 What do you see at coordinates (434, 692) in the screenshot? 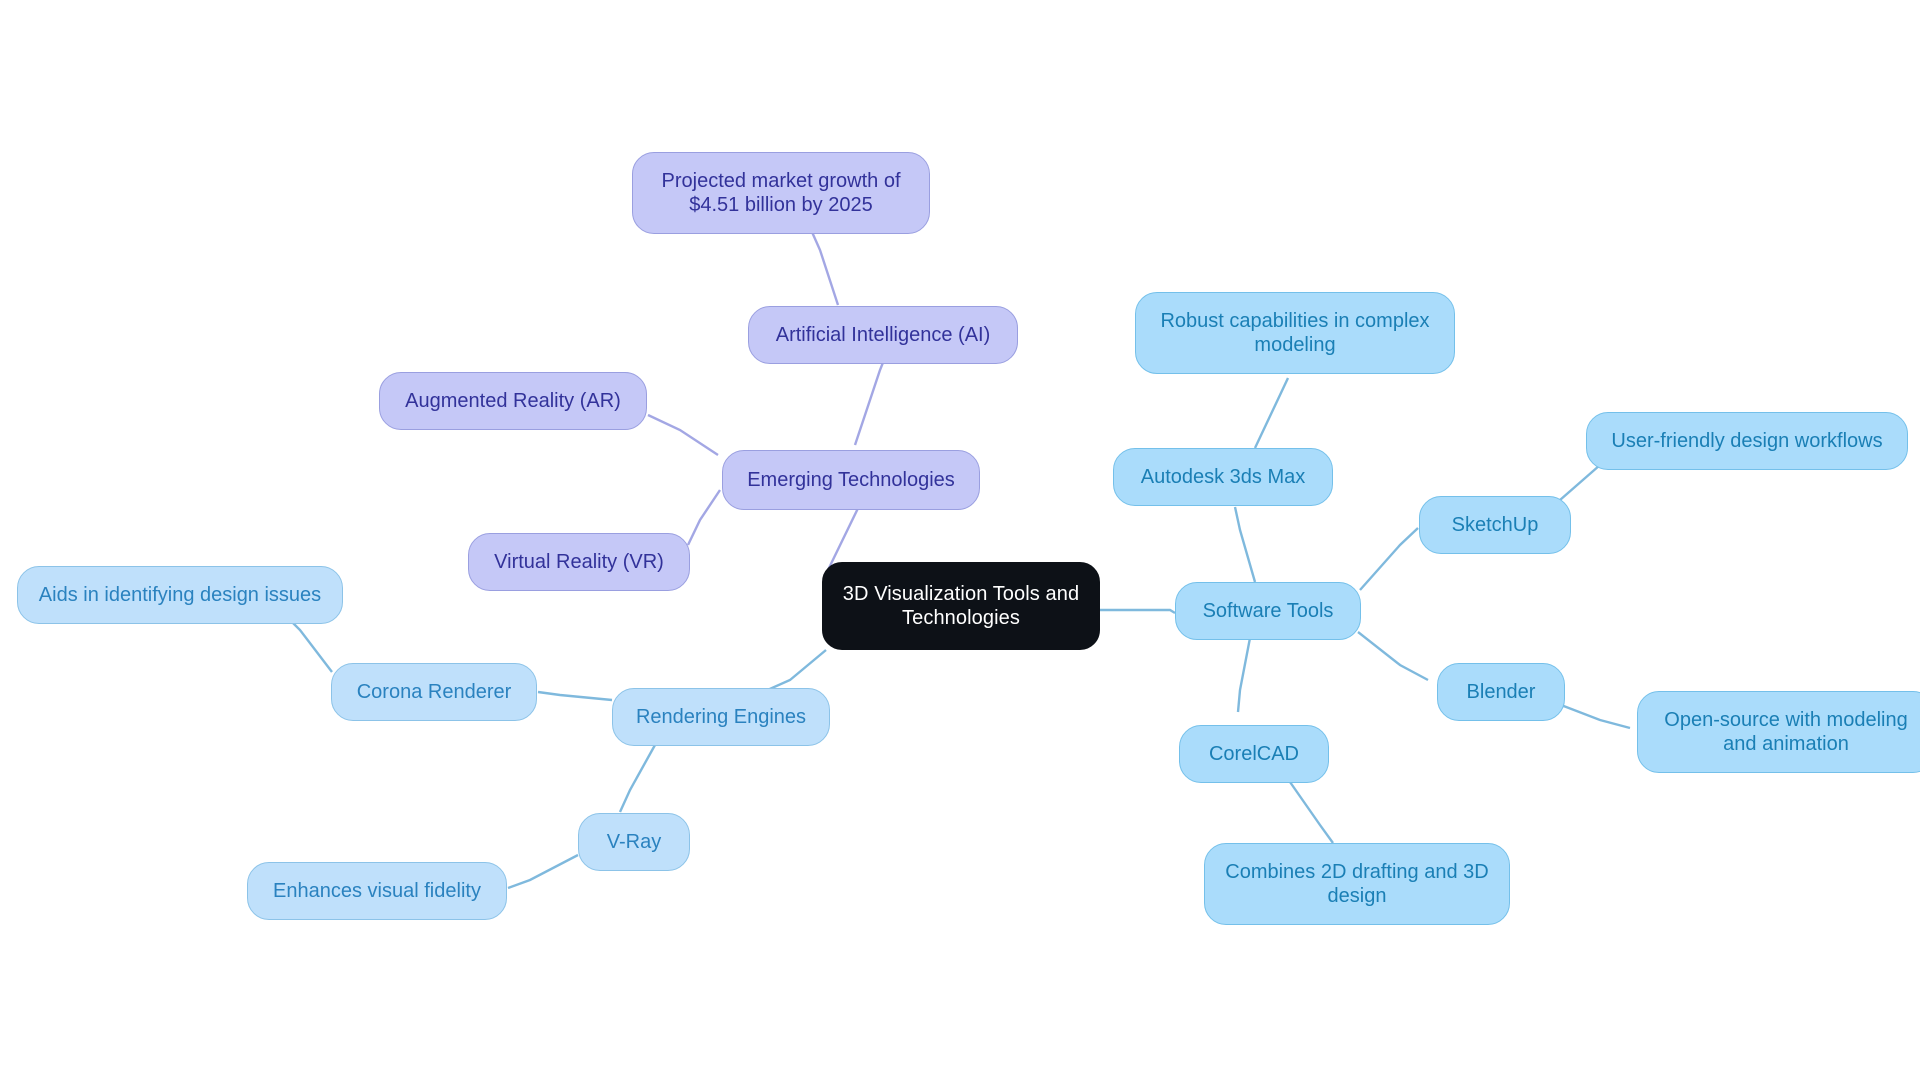
I see `node-corona-renderer: Corona Renderer` at bounding box center [434, 692].